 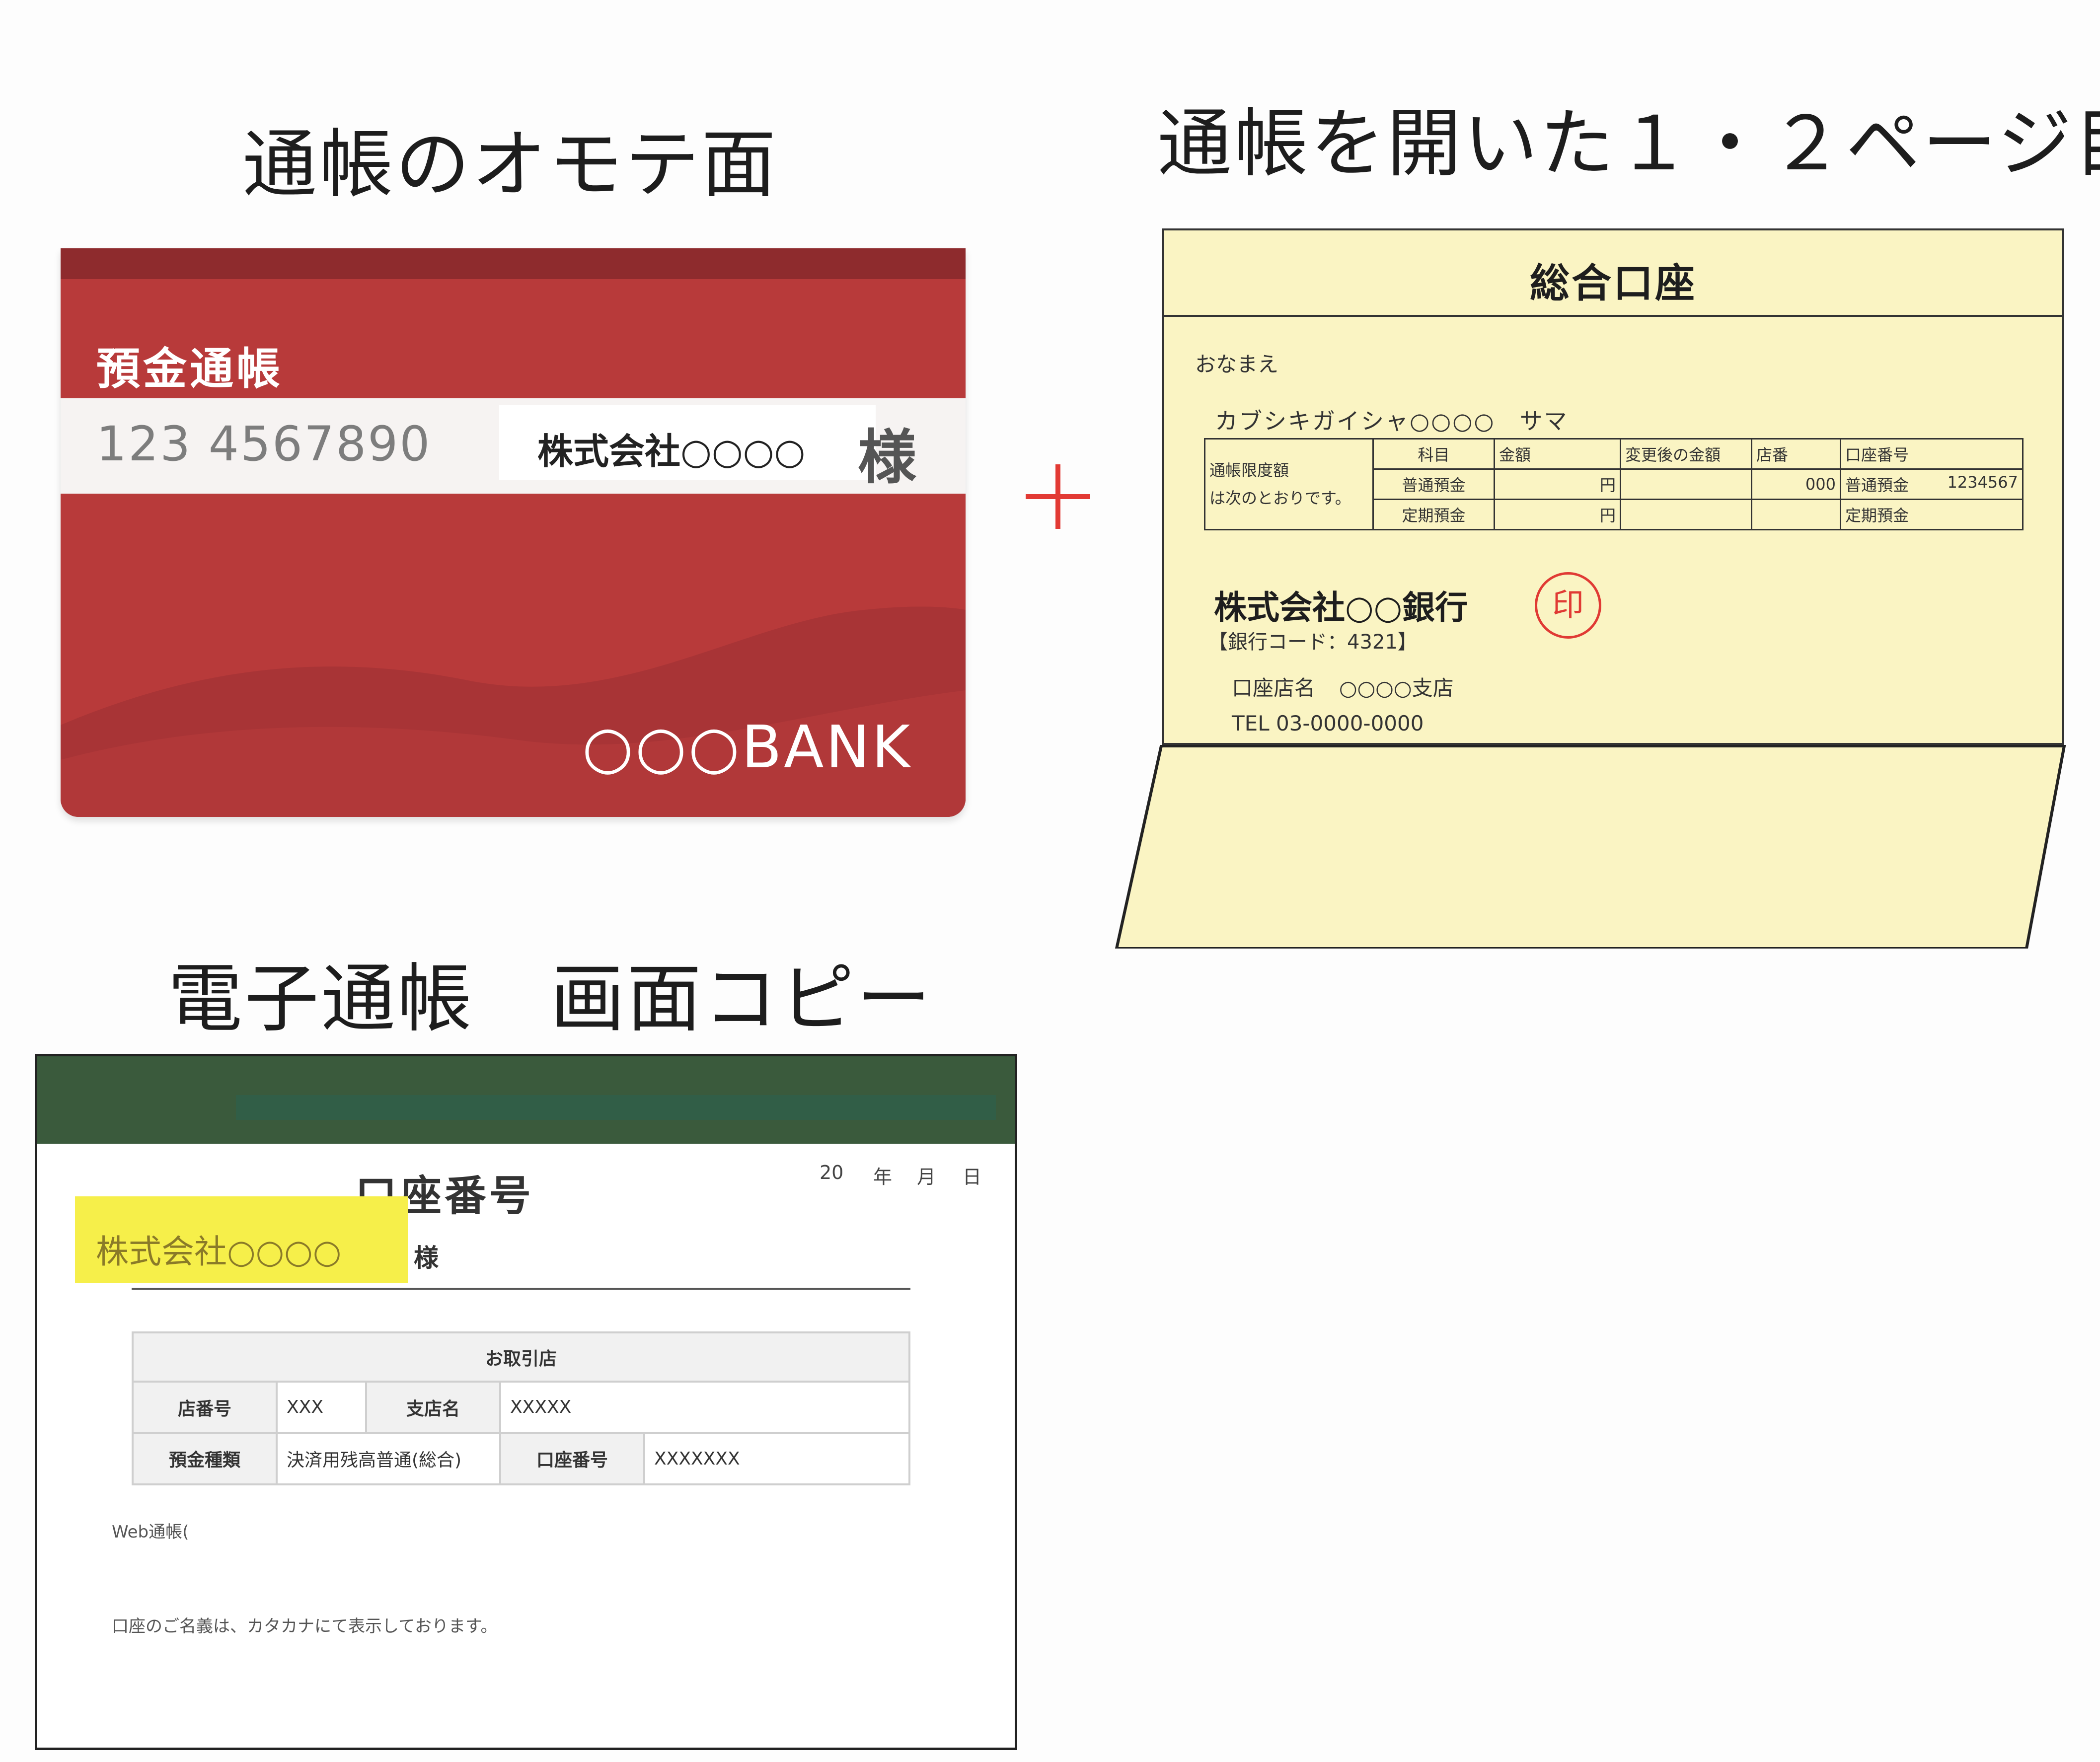 What do you see at coordinates (926, 1177) in the screenshot?
I see `date-month-unit: 月` at bounding box center [926, 1177].